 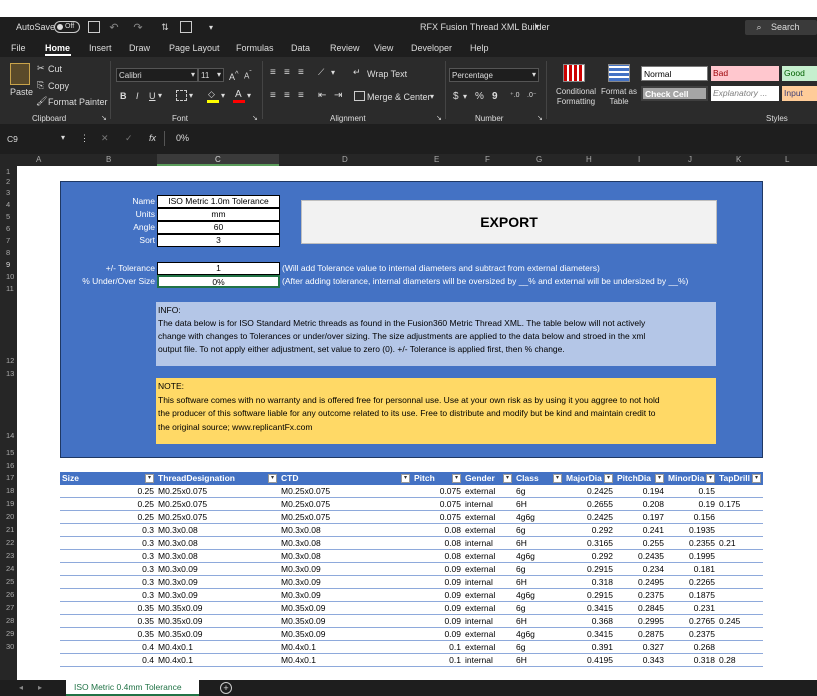 I want to click on search-box: ⌕ Search, so click(x=781, y=27).